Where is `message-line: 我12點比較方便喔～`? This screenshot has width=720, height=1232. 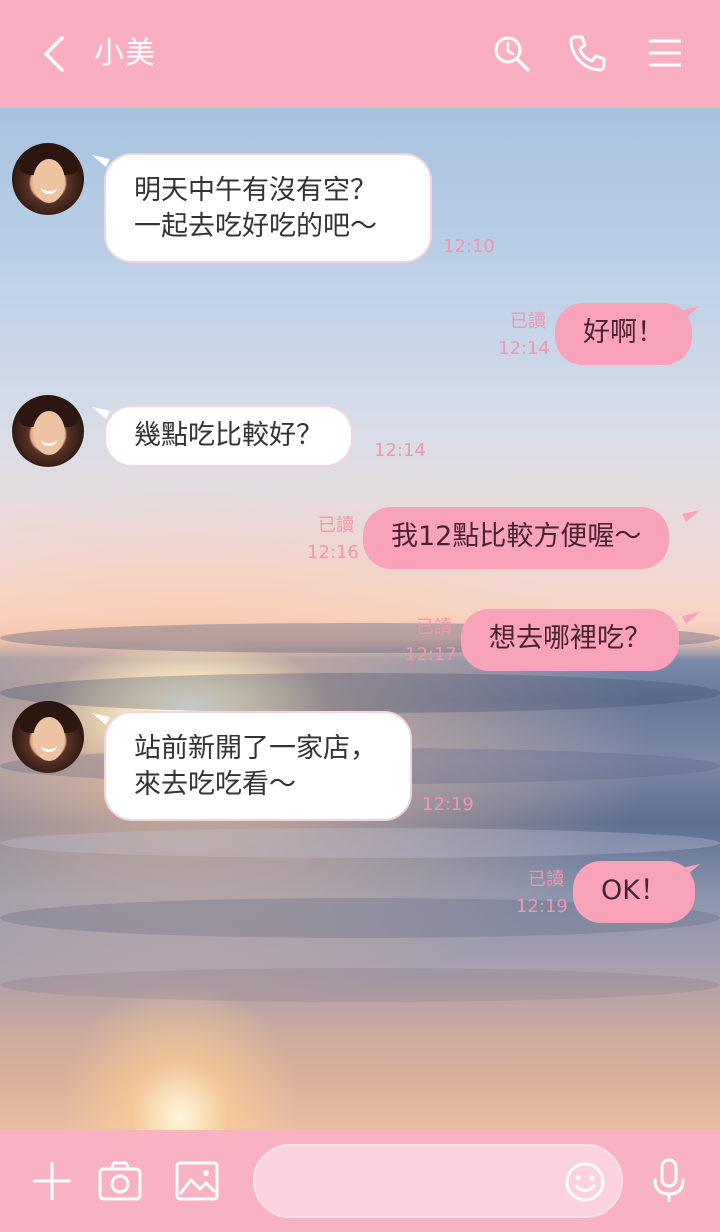
message-line: 我12點比較方便喔～ is located at coordinates (516, 536).